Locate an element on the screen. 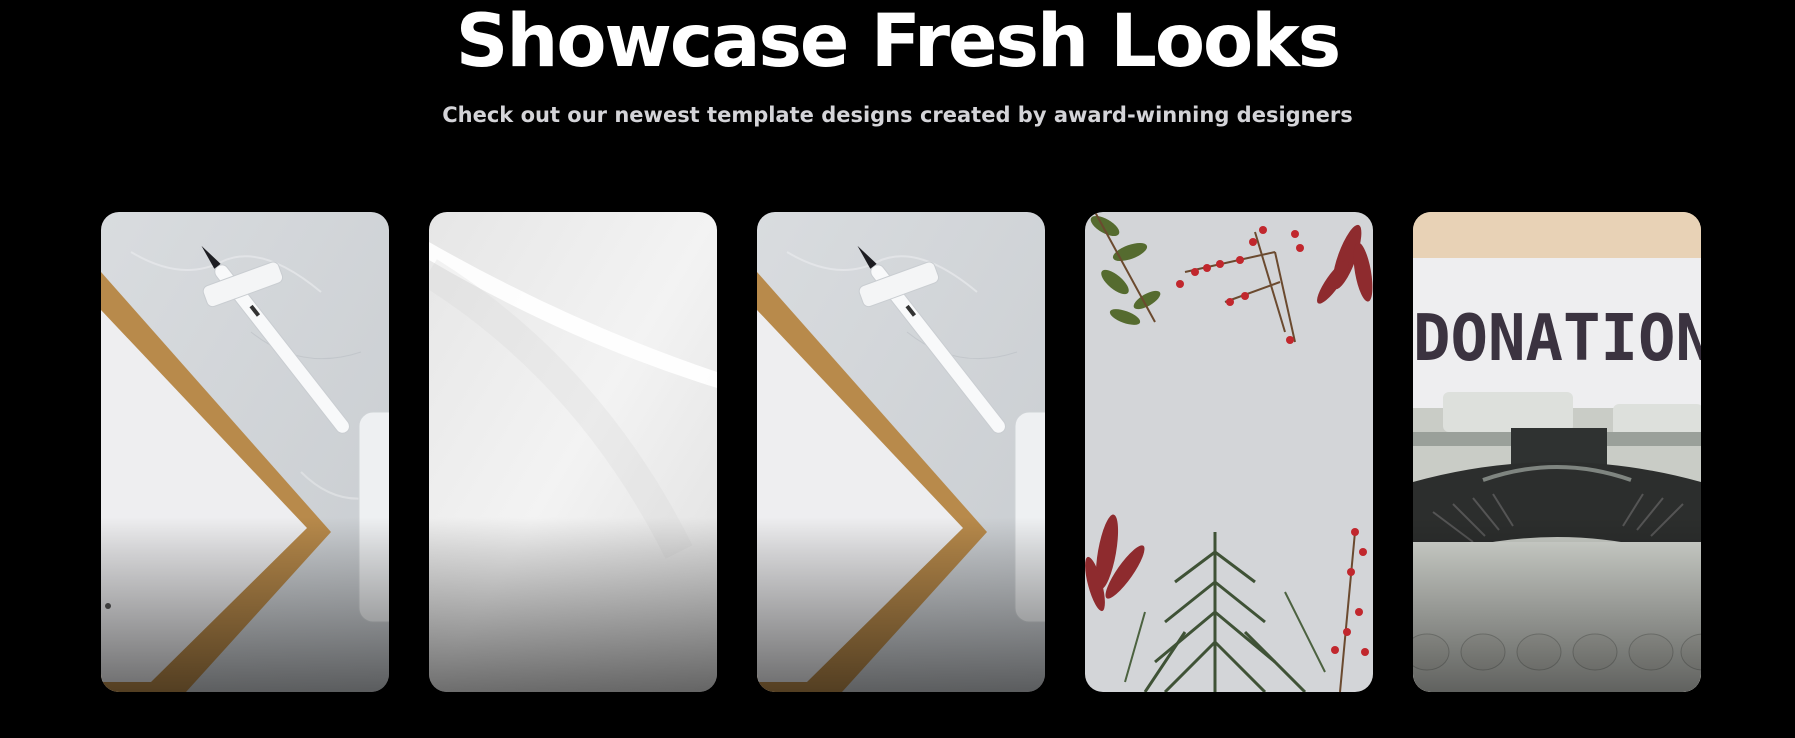  template-card-clipboard is located at coordinates (245, 452).